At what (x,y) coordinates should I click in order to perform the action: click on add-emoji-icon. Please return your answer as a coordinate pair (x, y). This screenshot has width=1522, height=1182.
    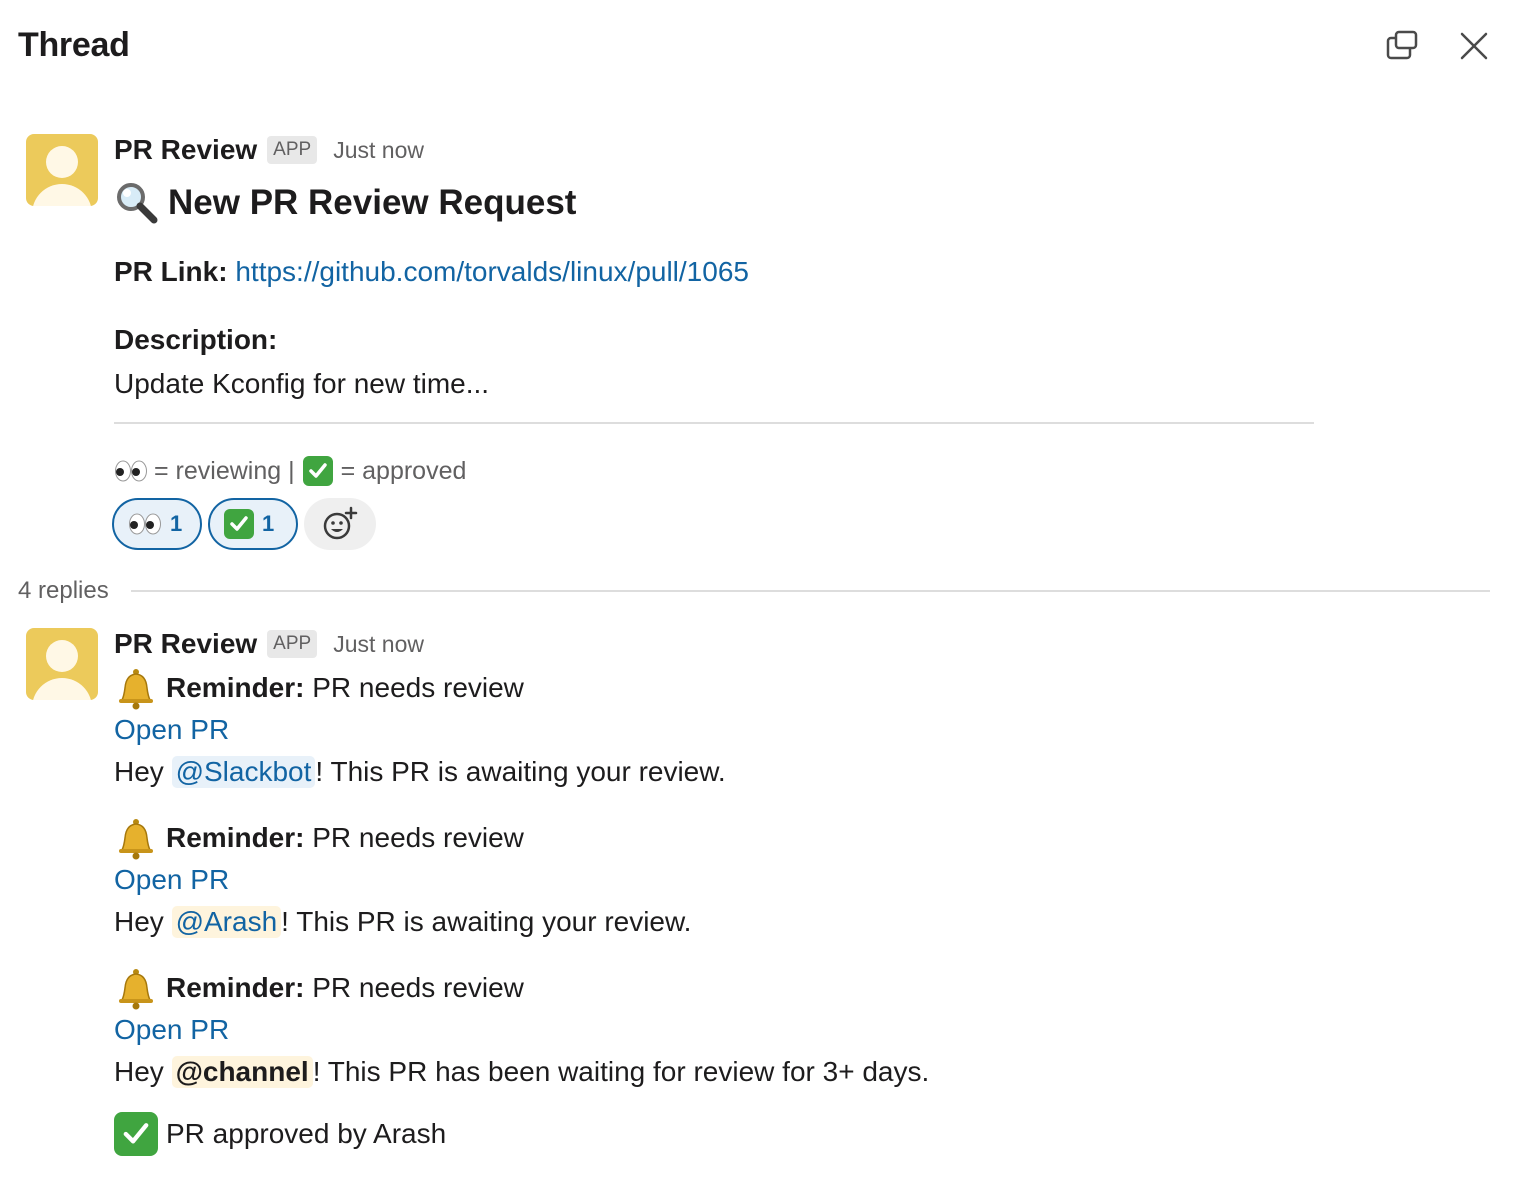
    Looking at the image, I should click on (340, 523).